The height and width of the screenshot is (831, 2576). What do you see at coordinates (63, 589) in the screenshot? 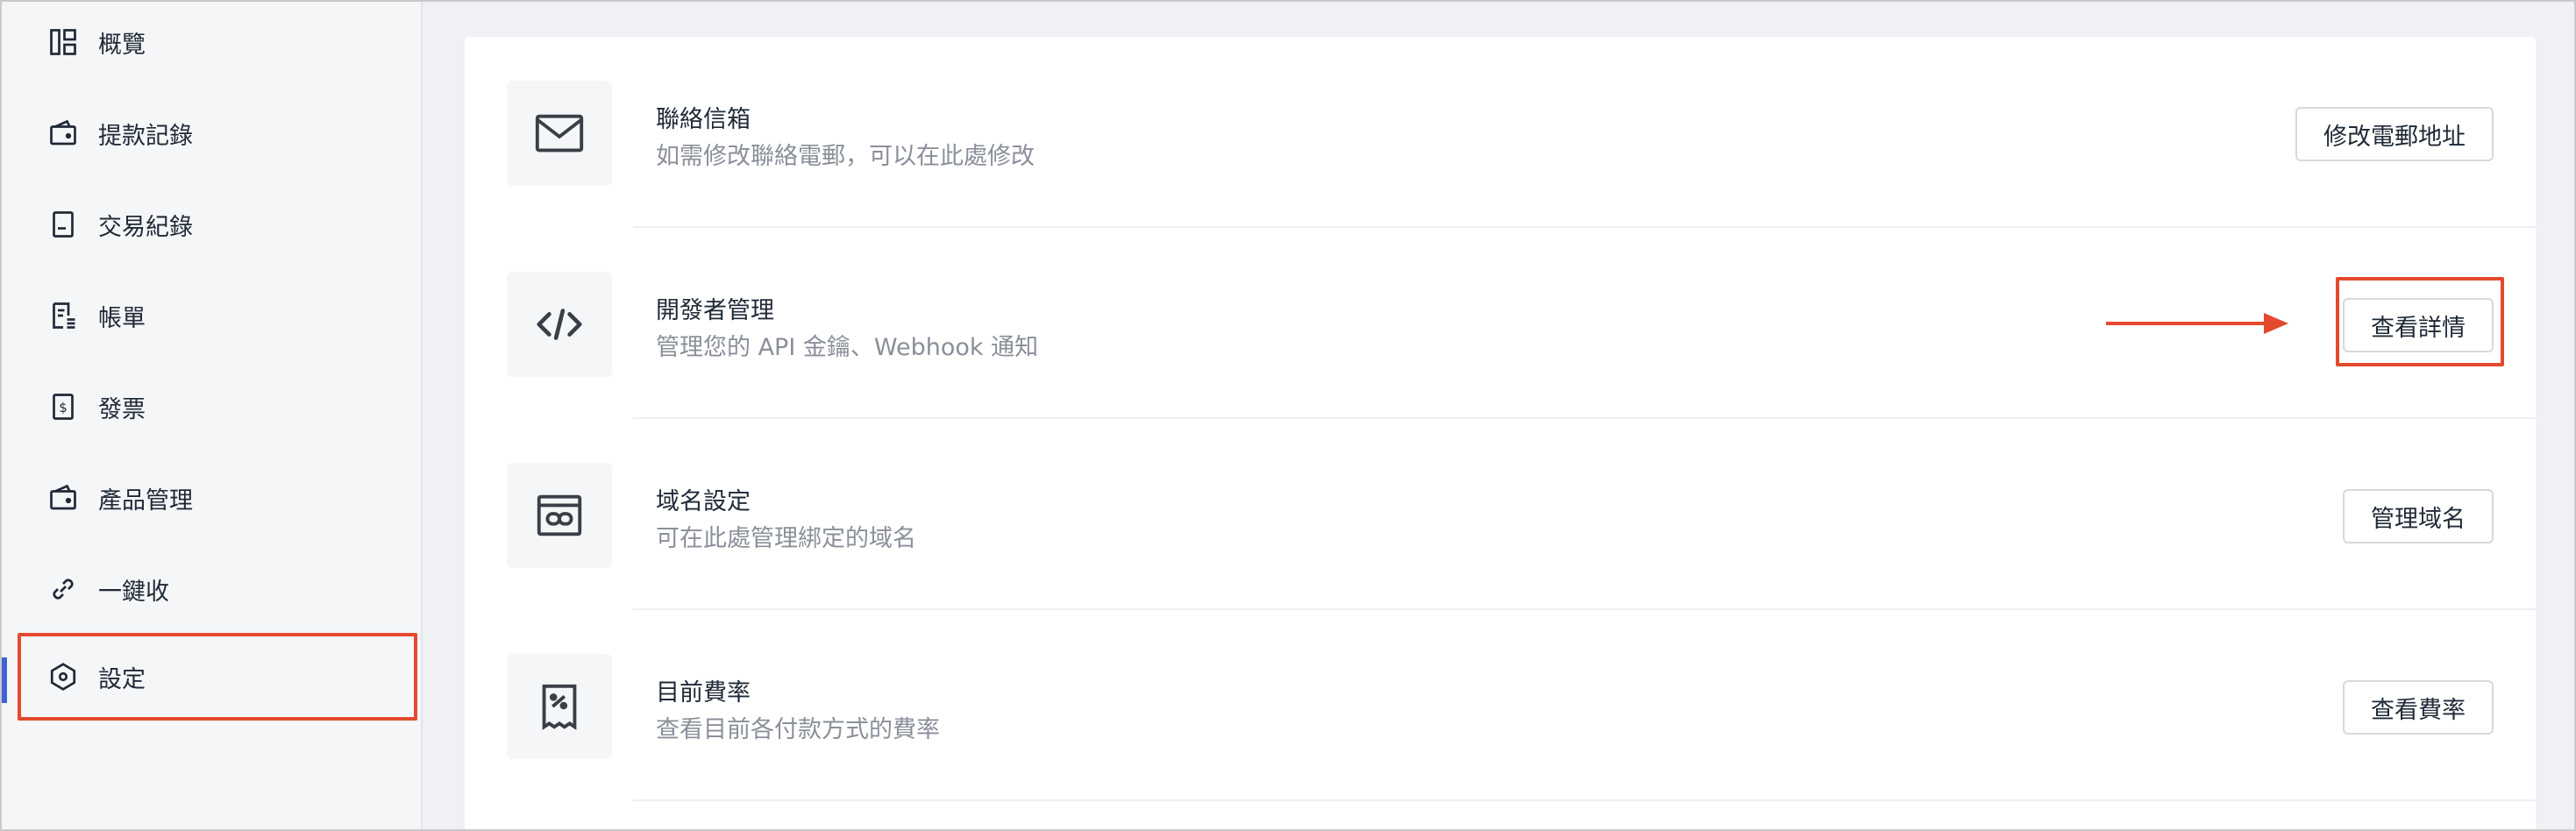
I see `link-icon` at bounding box center [63, 589].